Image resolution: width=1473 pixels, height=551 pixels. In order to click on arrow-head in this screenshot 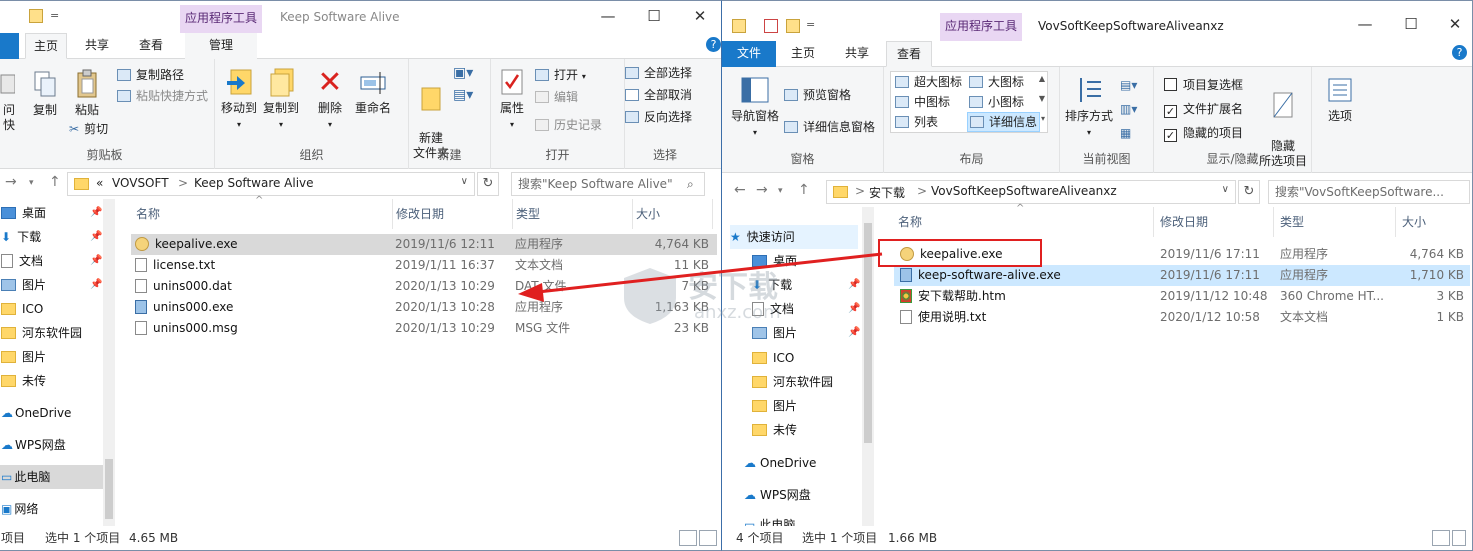, I will do `click(531, 292)`.